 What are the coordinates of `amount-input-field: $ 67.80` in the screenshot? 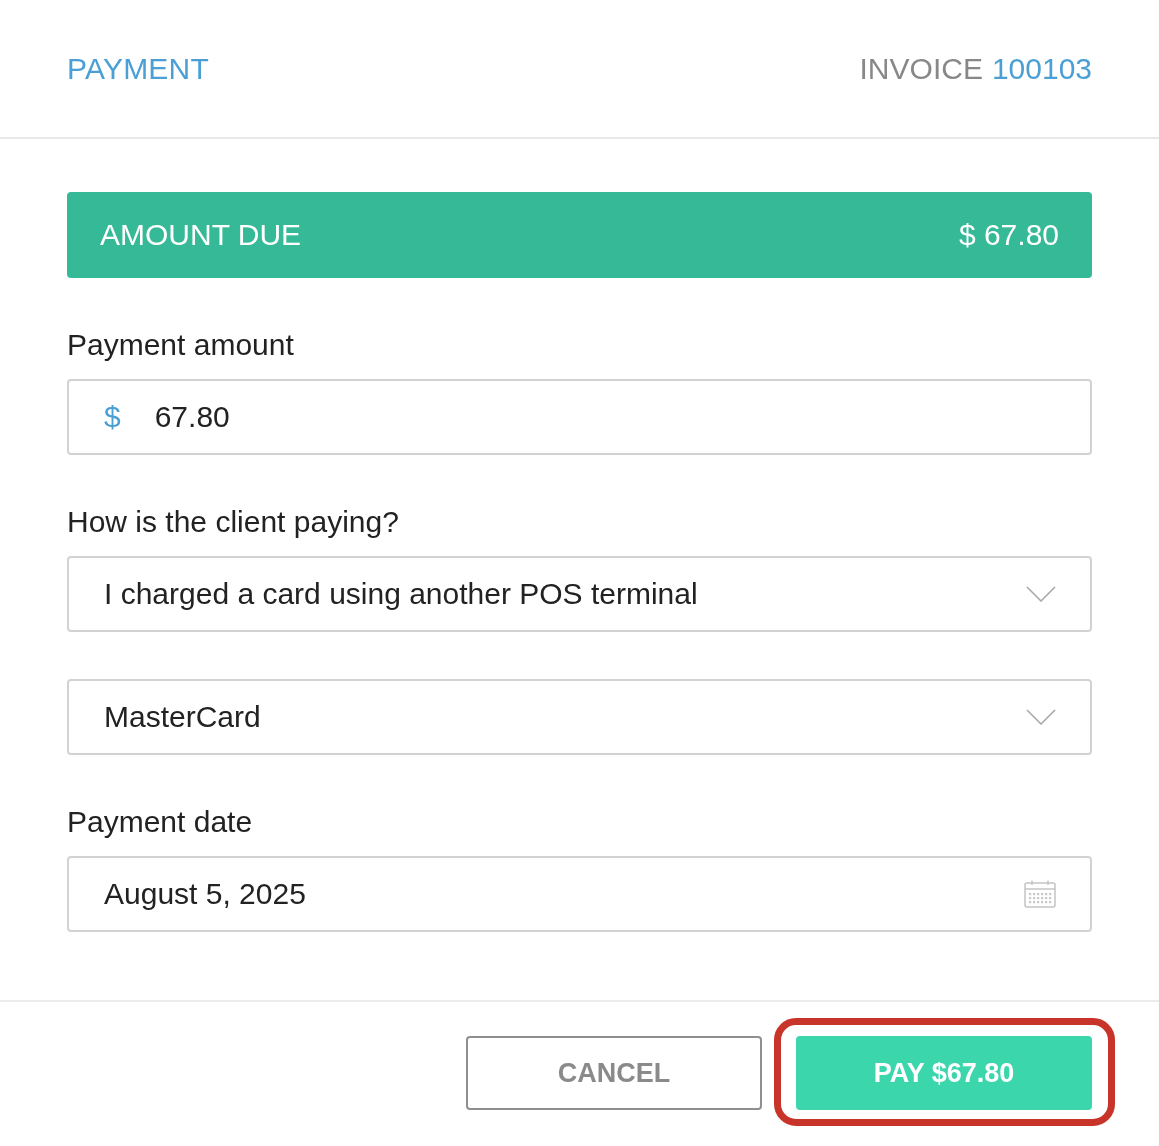 It's located at (579, 417).